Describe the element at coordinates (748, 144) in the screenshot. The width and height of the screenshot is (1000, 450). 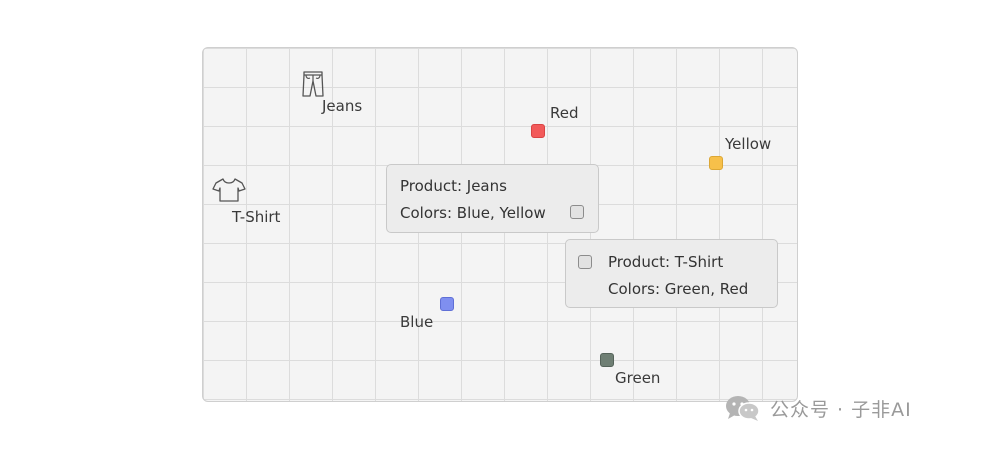
I see `yellow-label: Yellow` at that location.